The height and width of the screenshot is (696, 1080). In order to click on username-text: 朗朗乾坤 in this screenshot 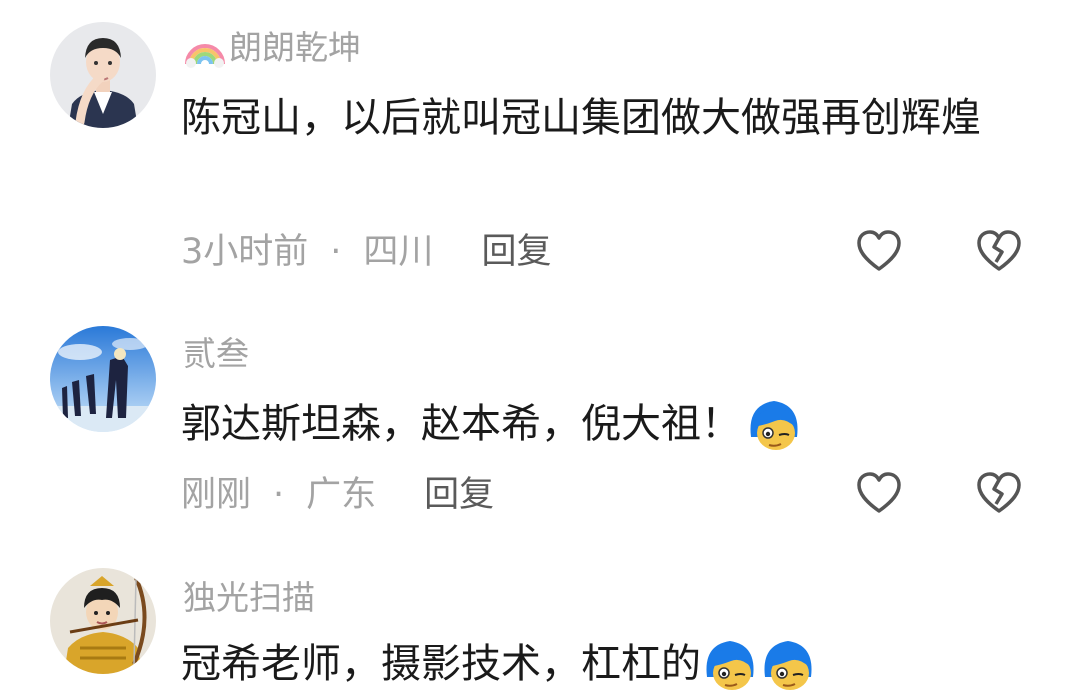, I will do `click(295, 47)`.